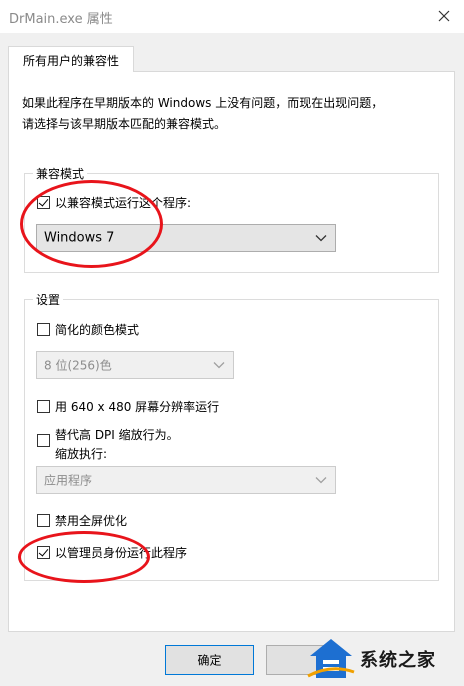 The image size is (464, 686). What do you see at coordinates (97, 330) in the screenshot?
I see `reduced-color-label: 简化的颜色模式` at bounding box center [97, 330].